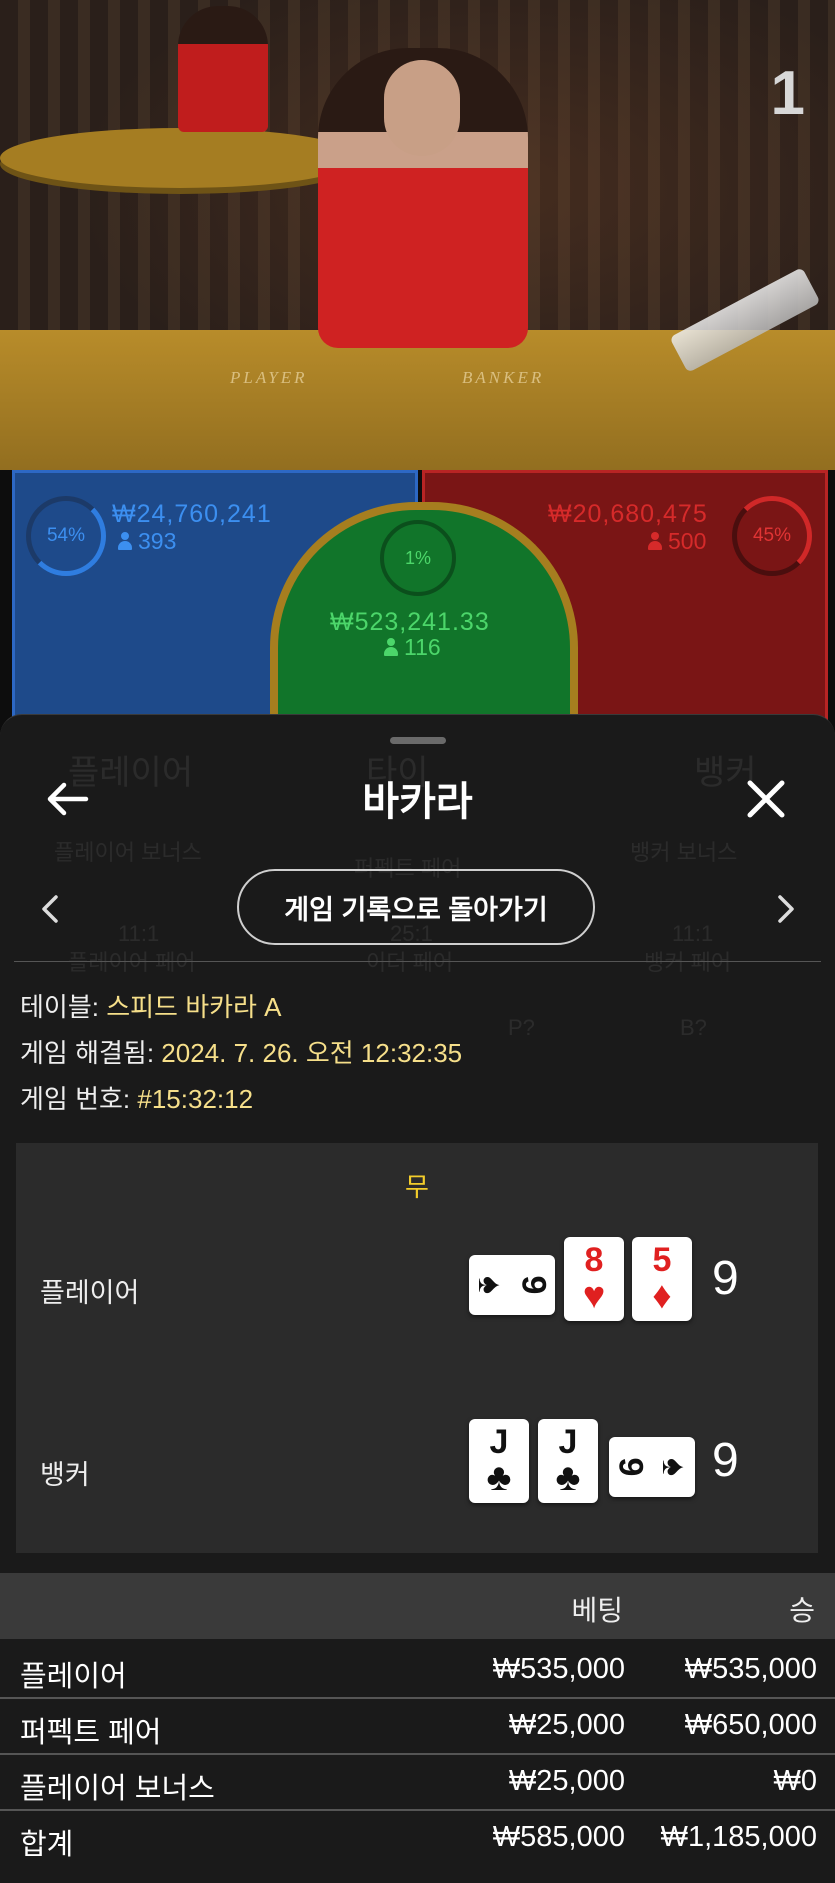  I want to click on bet-column-header: 베팅, so click(597, 1610).